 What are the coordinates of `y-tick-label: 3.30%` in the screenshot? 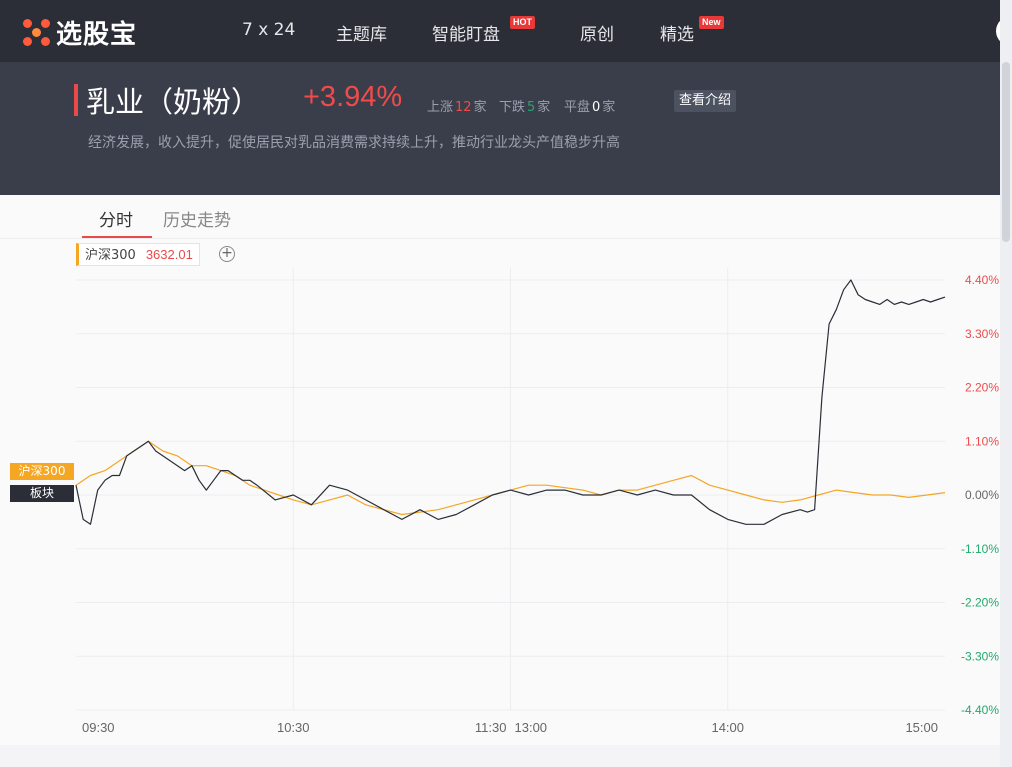 It's located at (982, 334).